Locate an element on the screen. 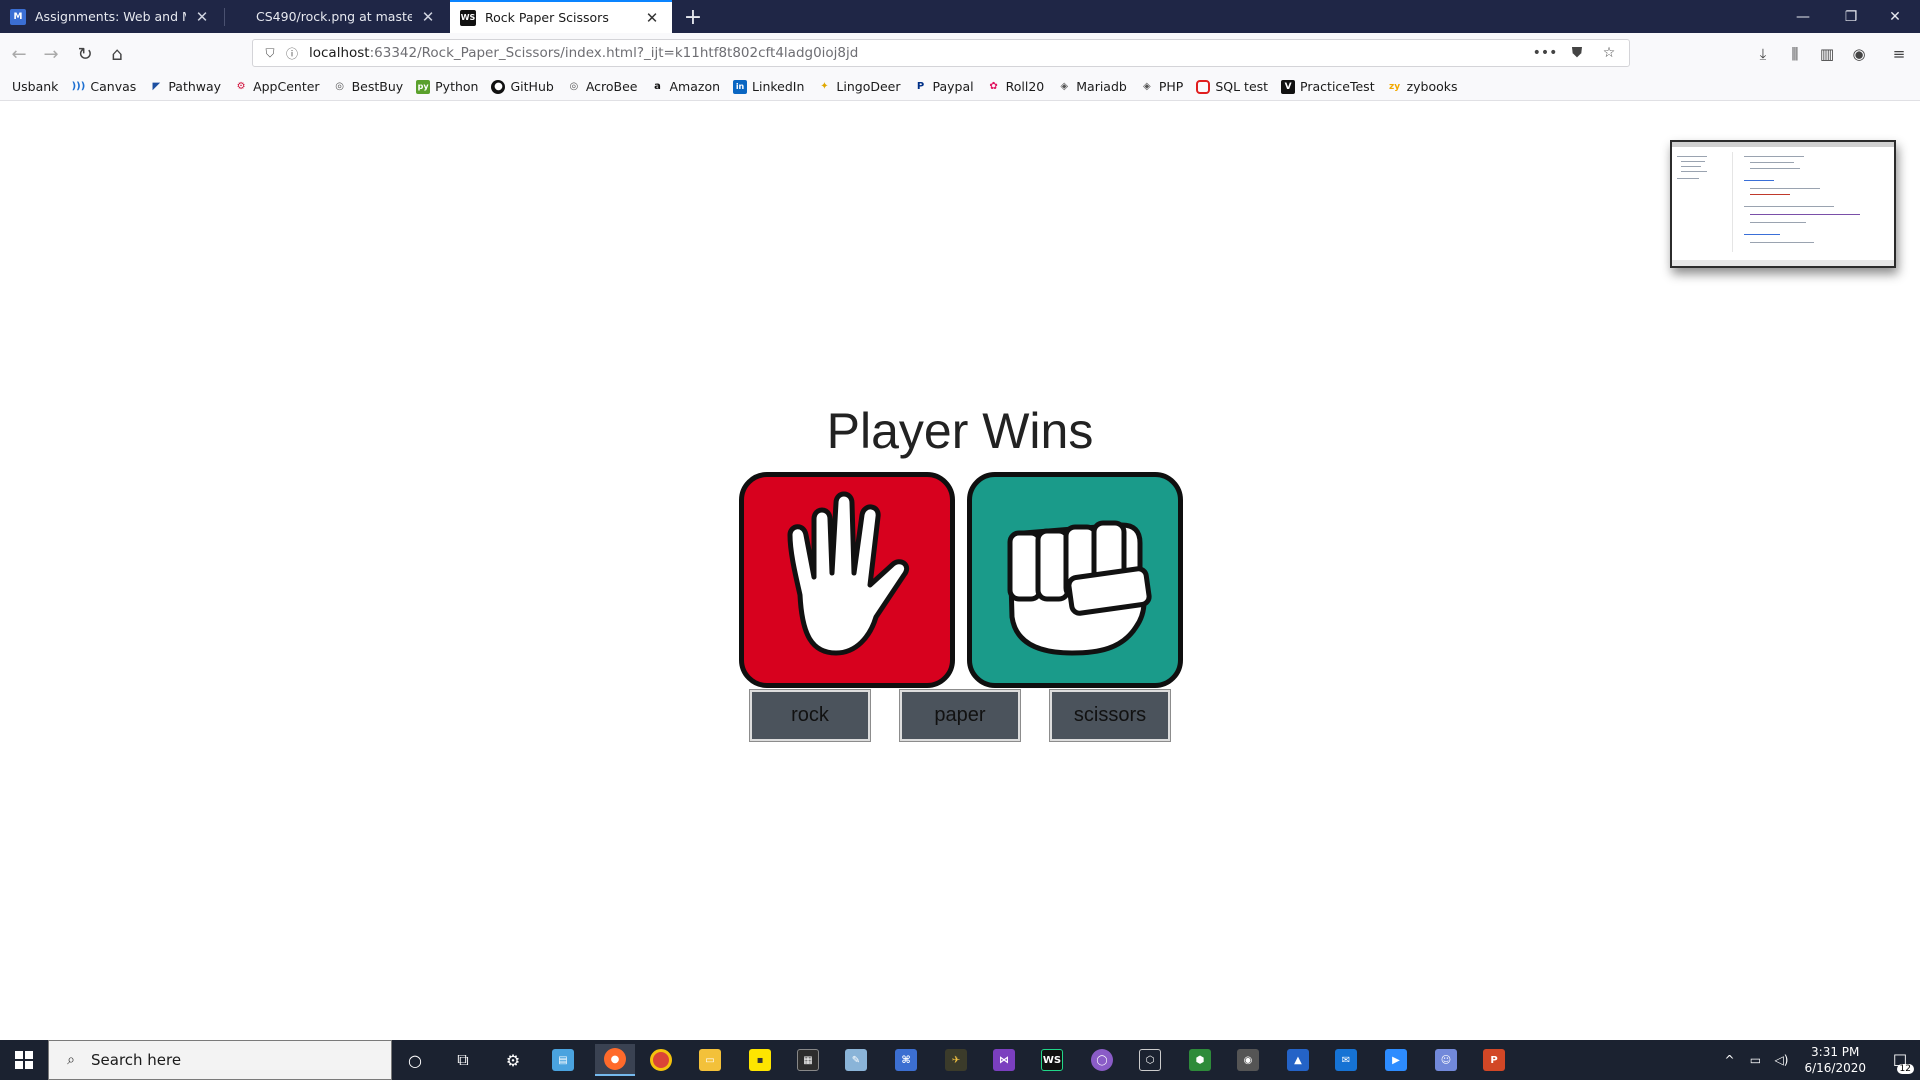  tracking-protection-icon: ⛉ is located at coordinates (270, 53).